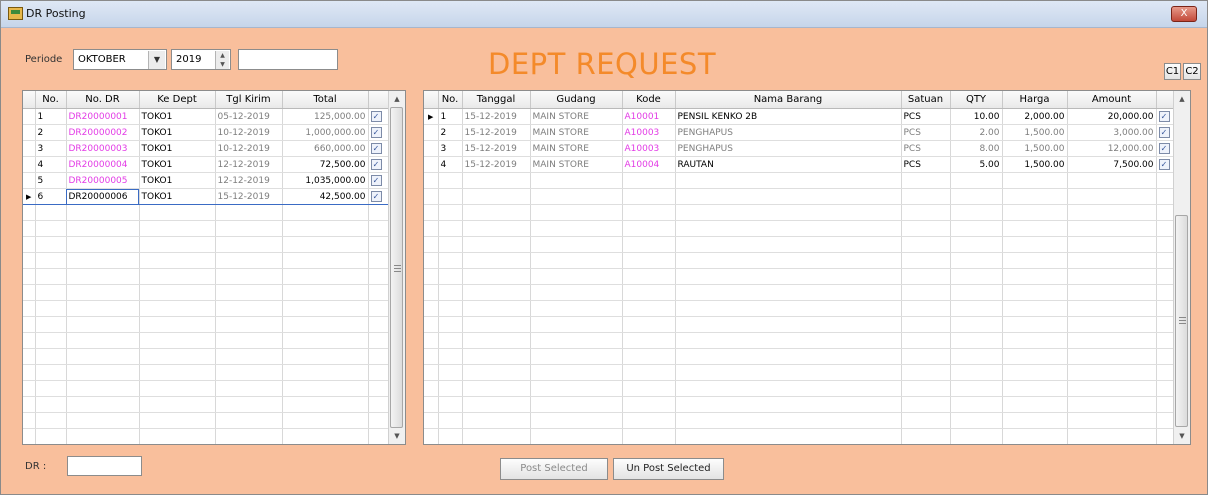 The image size is (1208, 495). I want to click on c1-button: C1, so click(1172, 71).